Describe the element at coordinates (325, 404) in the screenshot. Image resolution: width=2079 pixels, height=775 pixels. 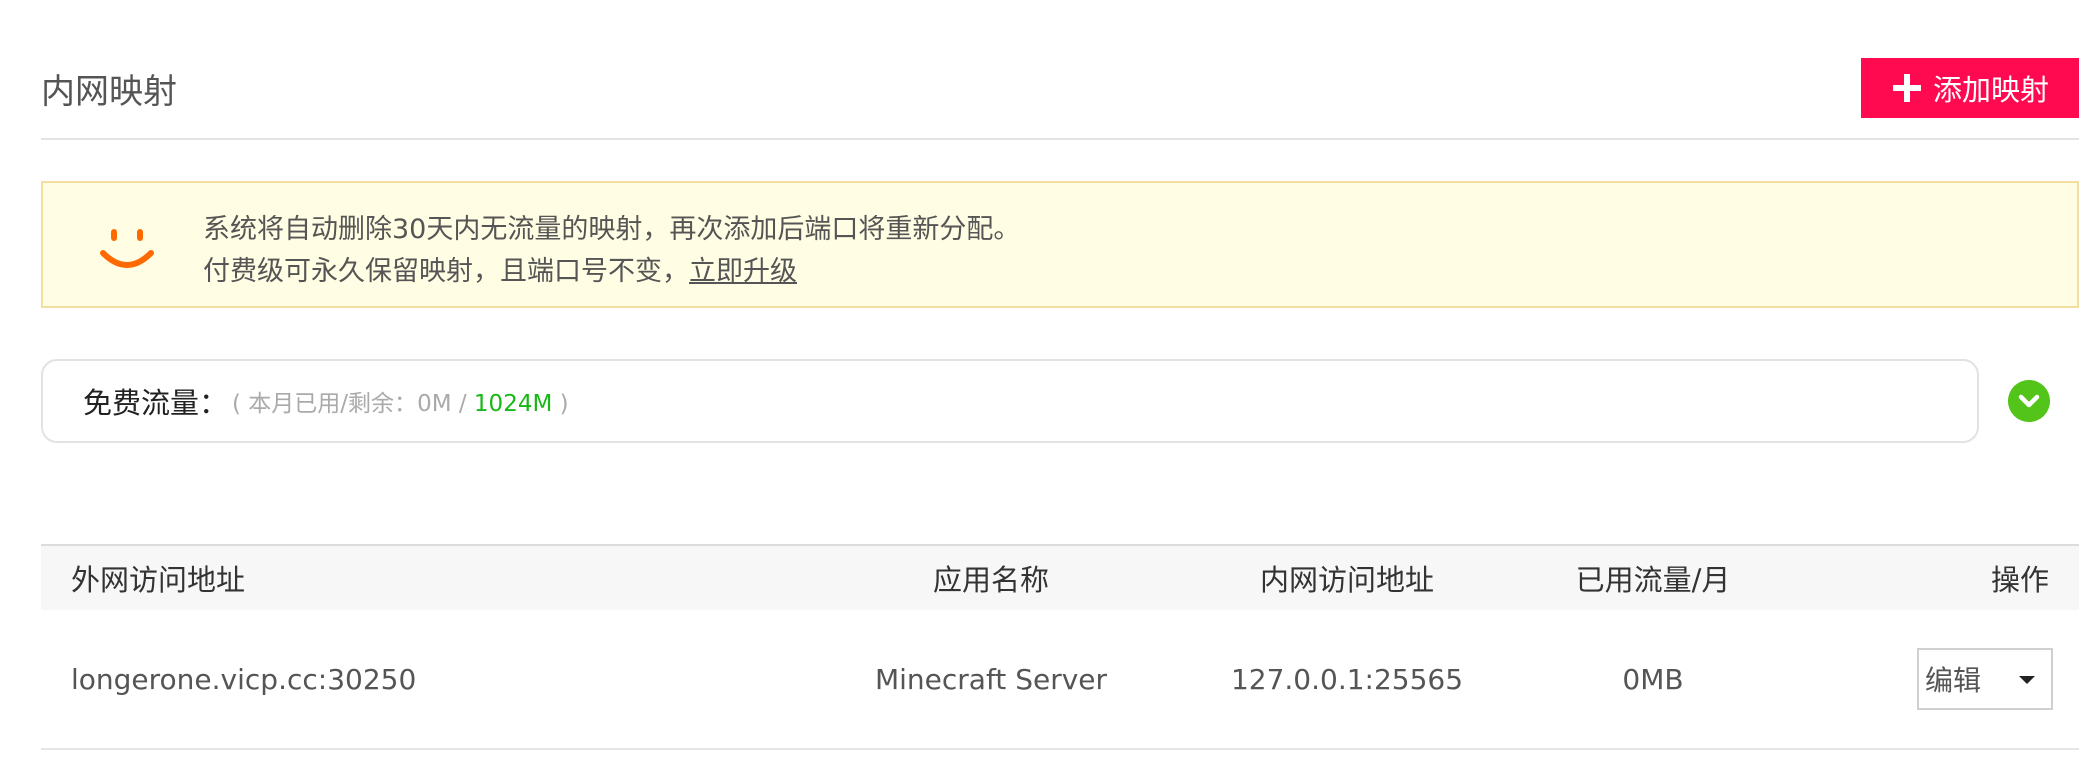
I see `traffic-detail-prefix: ( 本月已用/剩余：` at that location.